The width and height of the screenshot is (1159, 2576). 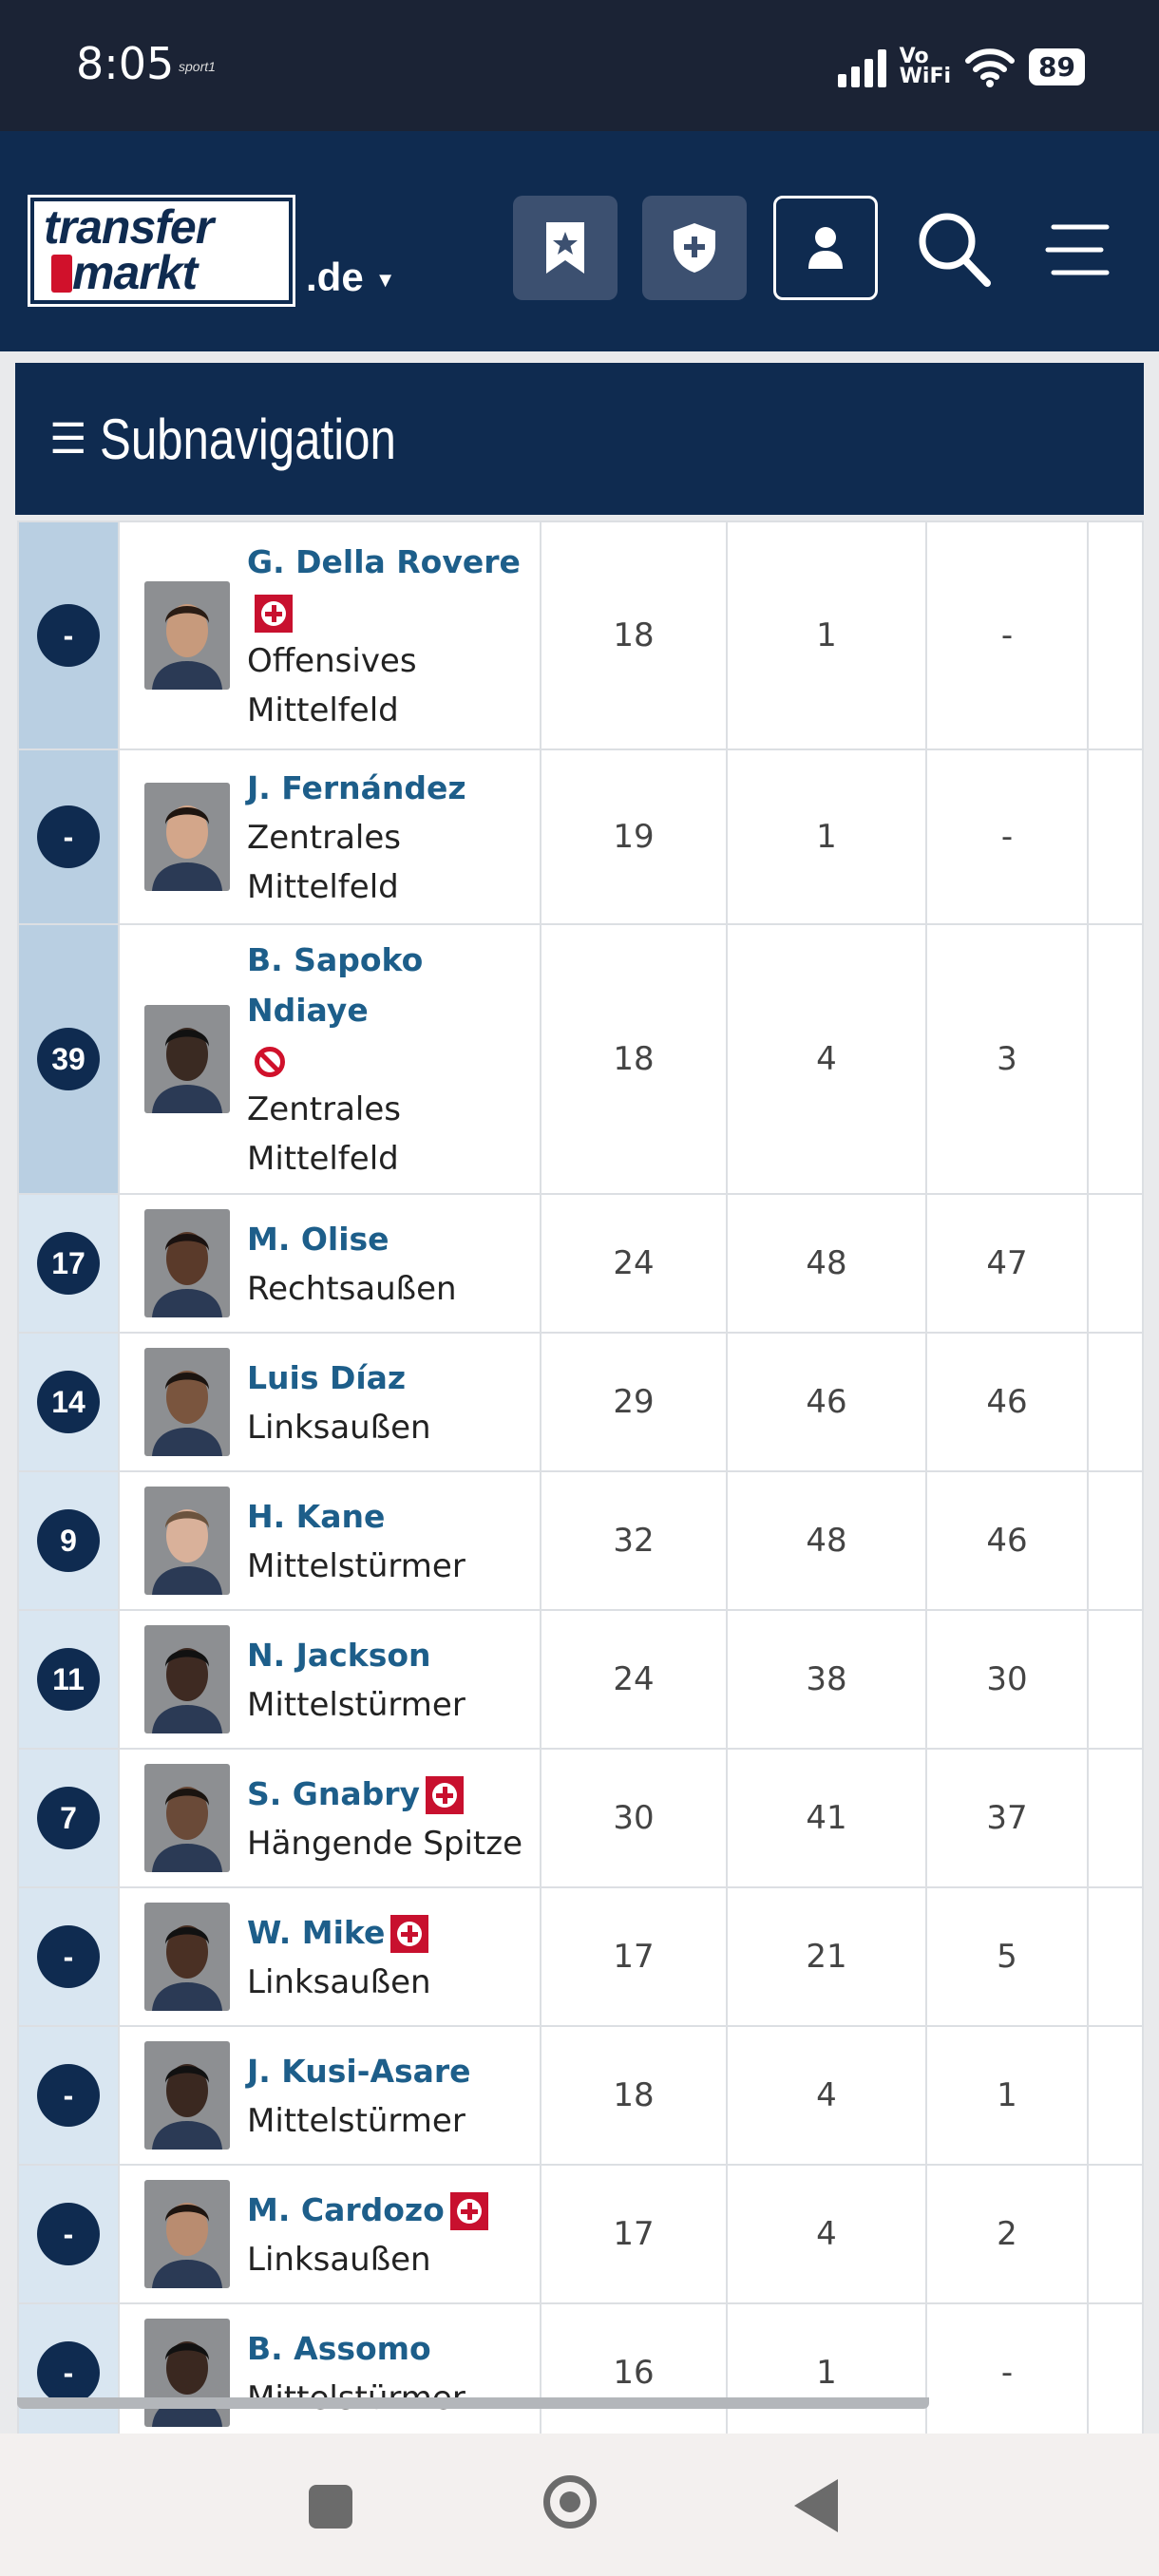 I want to click on shirt-number: 39, so click(x=68, y=1059).